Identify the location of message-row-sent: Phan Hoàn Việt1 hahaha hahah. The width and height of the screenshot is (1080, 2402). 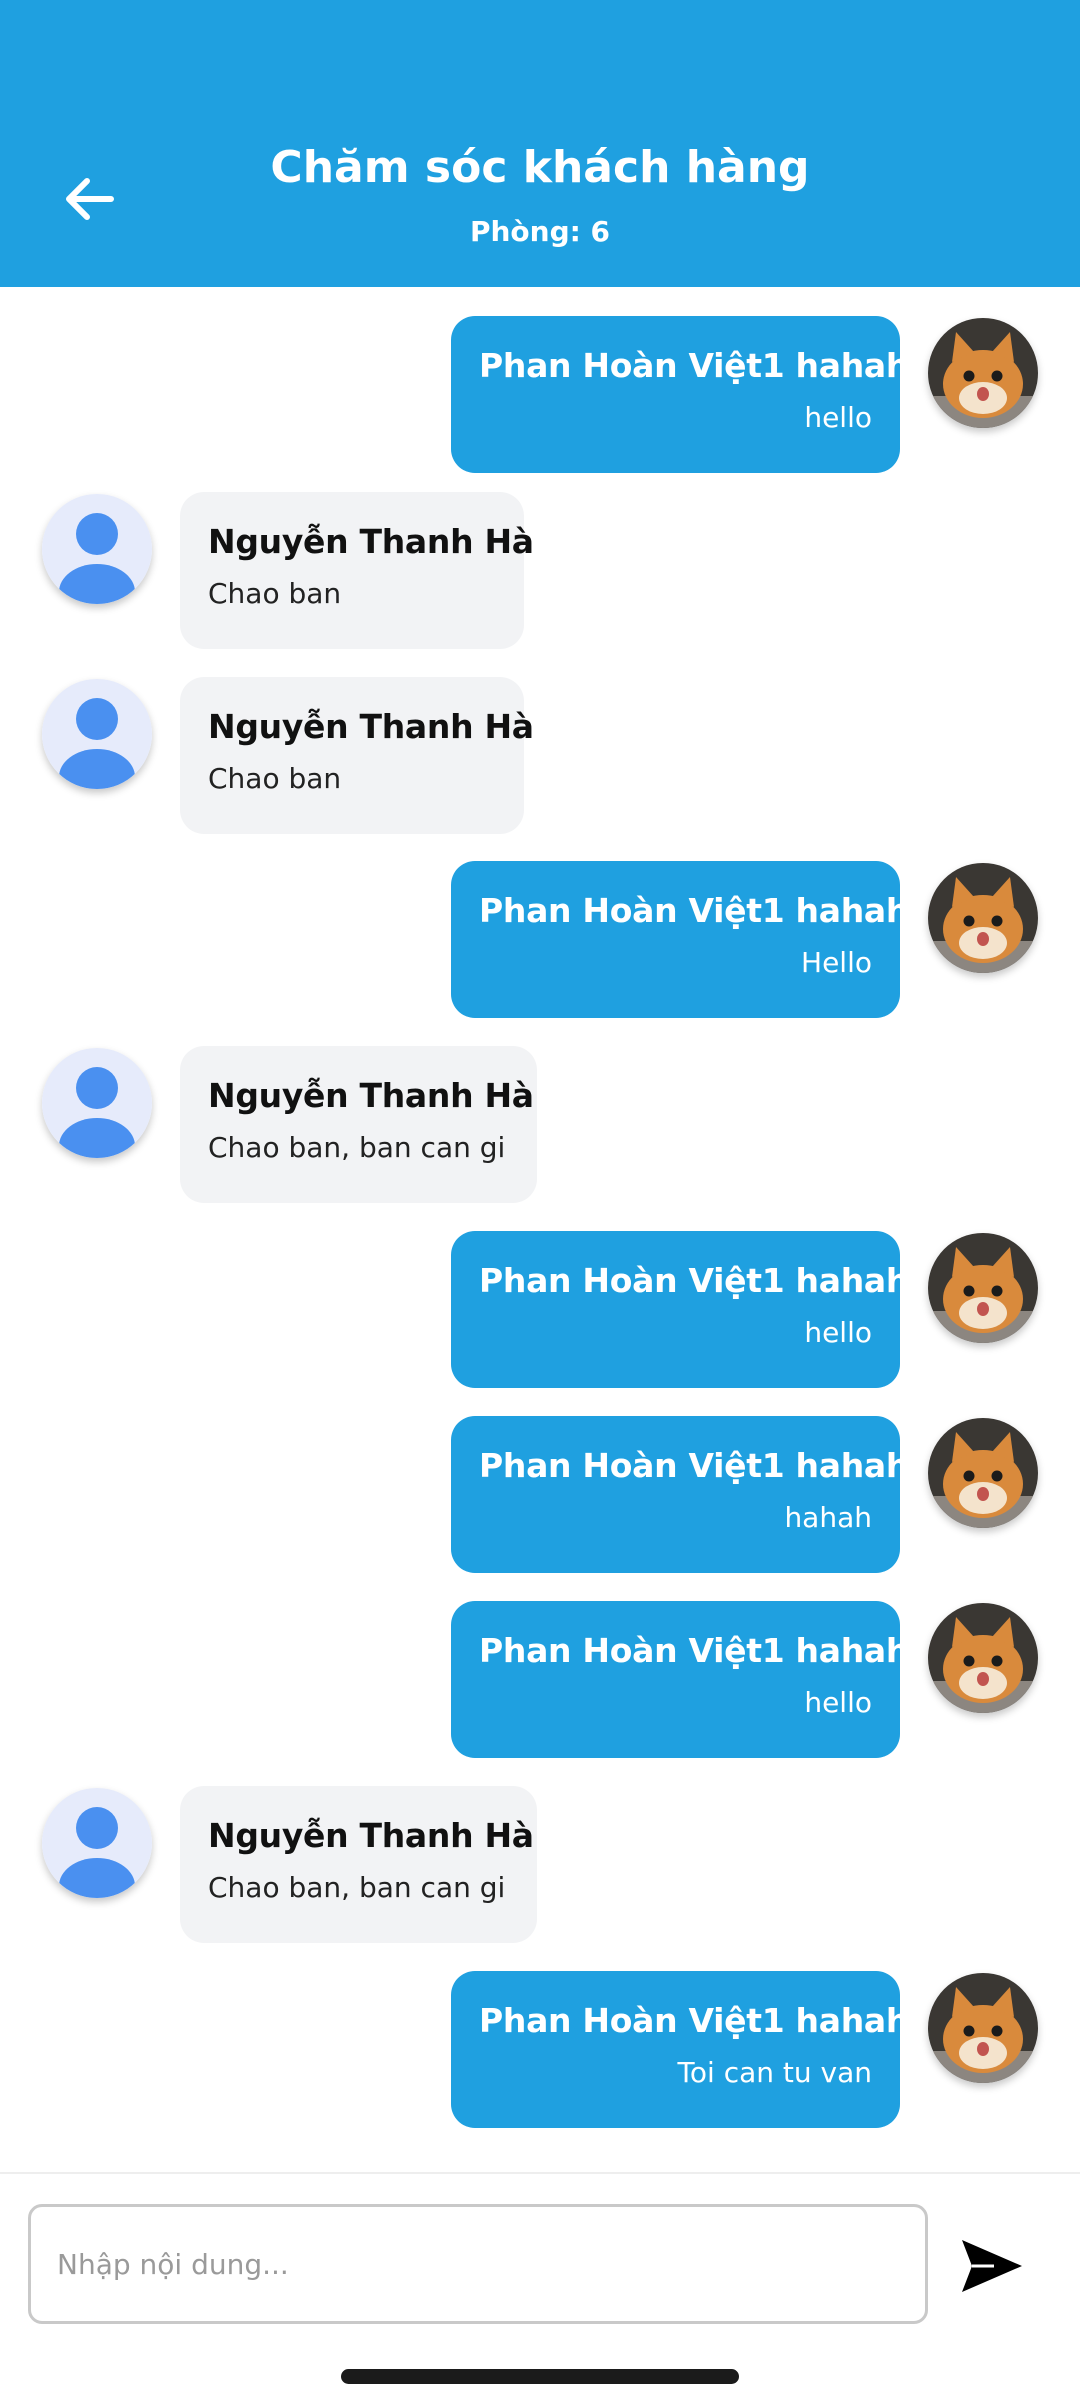
(540, 1494).